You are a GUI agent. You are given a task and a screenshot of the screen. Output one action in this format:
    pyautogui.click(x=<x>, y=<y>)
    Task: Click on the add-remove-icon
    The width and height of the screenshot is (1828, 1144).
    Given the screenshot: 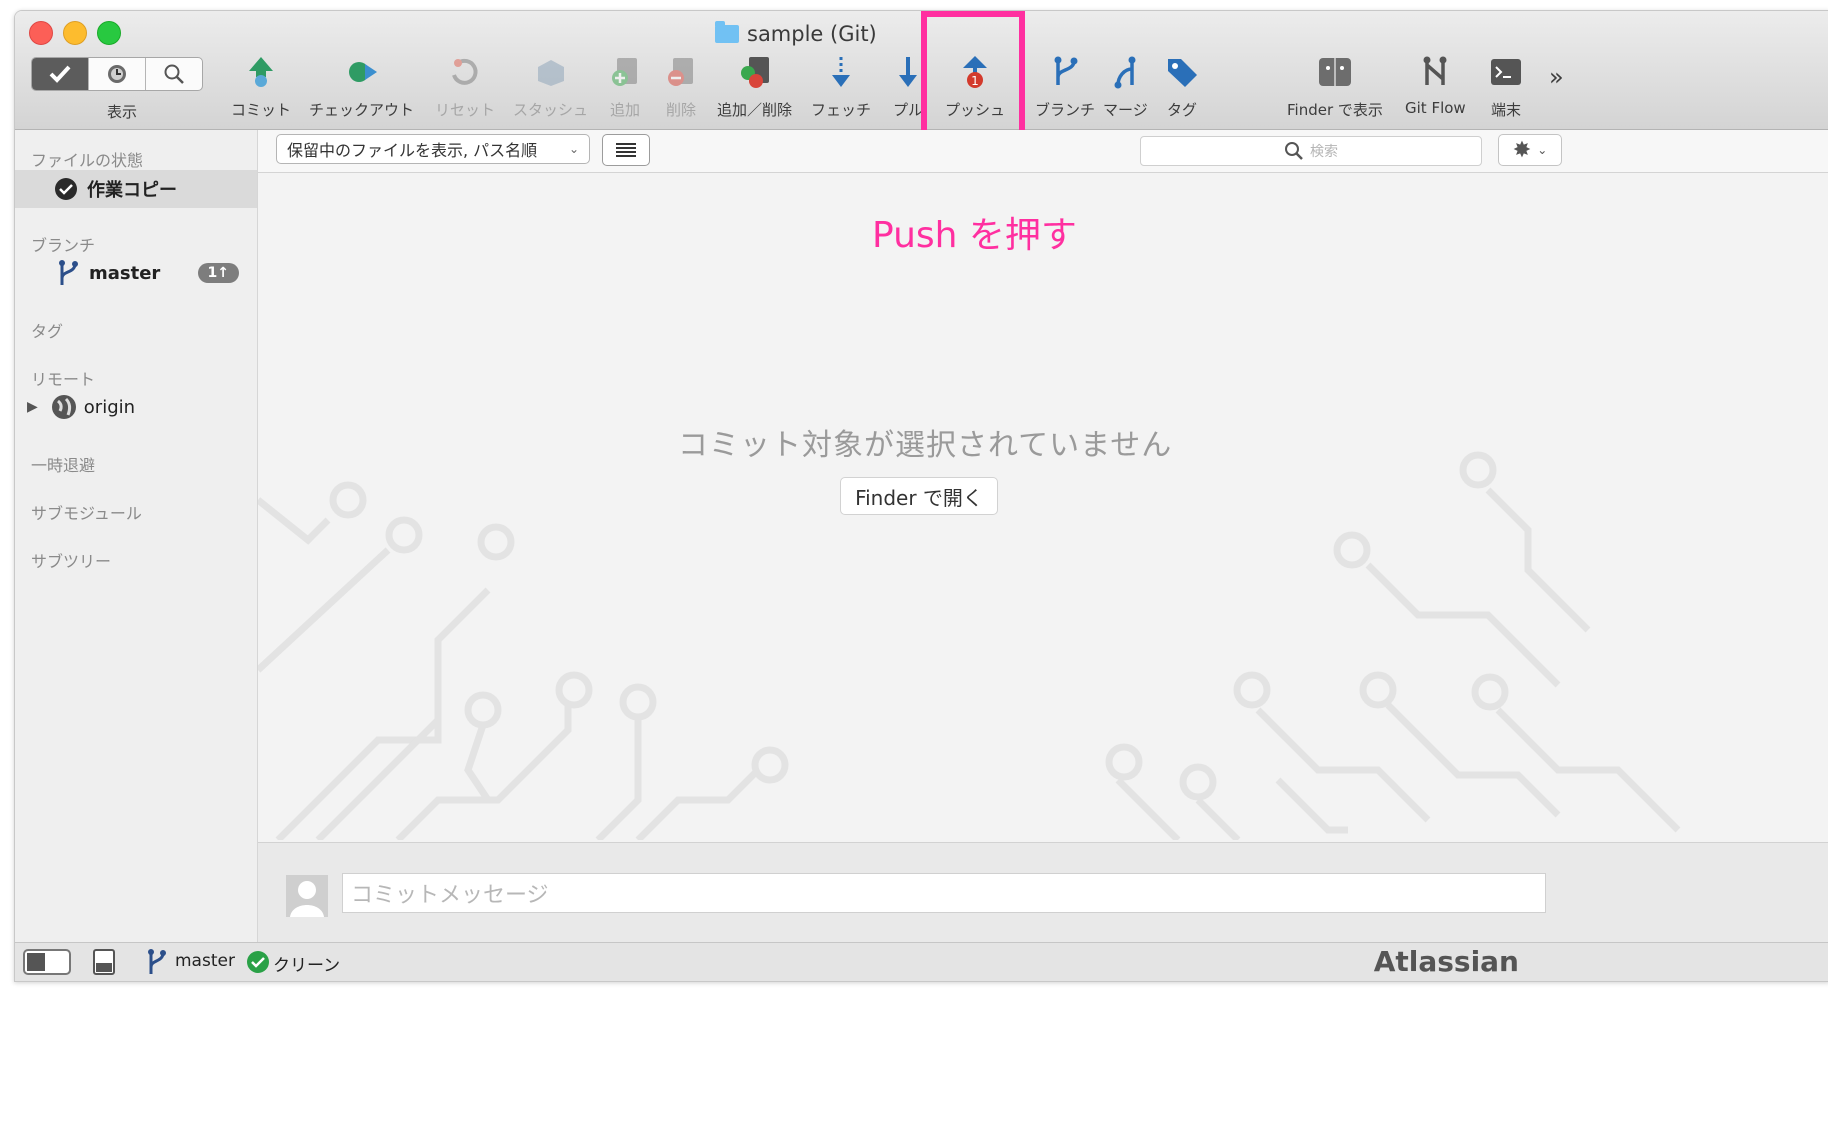 What is the action you would take?
    pyautogui.click(x=754, y=72)
    